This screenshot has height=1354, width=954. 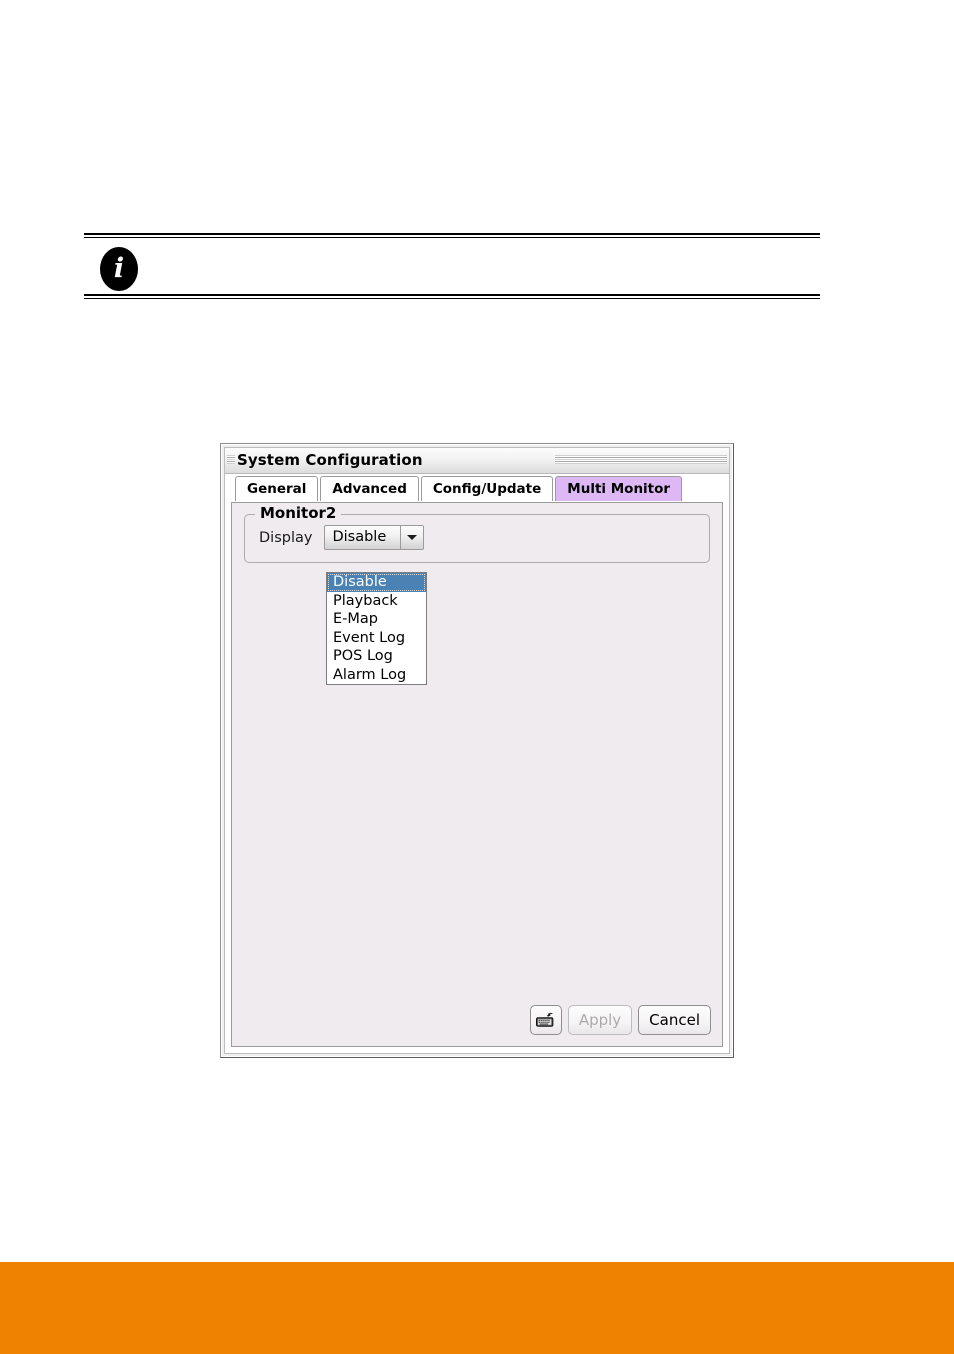 What do you see at coordinates (376, 656) in the screenshot?
I see `dropdown-option-pos-log: POS Log` at bounding box center [376, 656].